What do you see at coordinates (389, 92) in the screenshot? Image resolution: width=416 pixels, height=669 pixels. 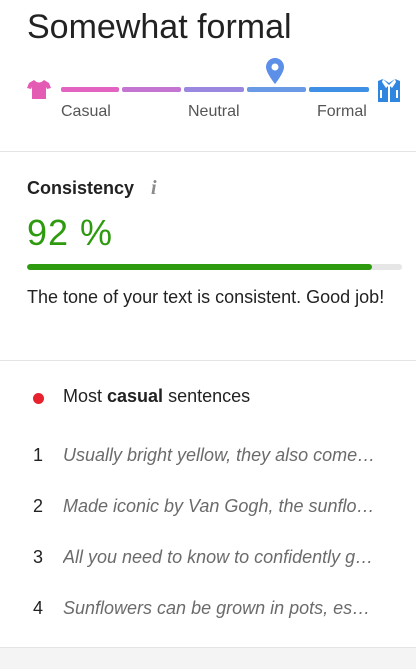 I see `formal-shirt-icon` at bounding box center [389, 92].